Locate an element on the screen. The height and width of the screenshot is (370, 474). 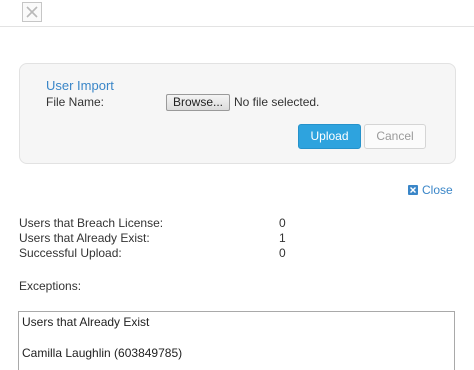
stat-value: 1 is located at coordinates (282, 238).